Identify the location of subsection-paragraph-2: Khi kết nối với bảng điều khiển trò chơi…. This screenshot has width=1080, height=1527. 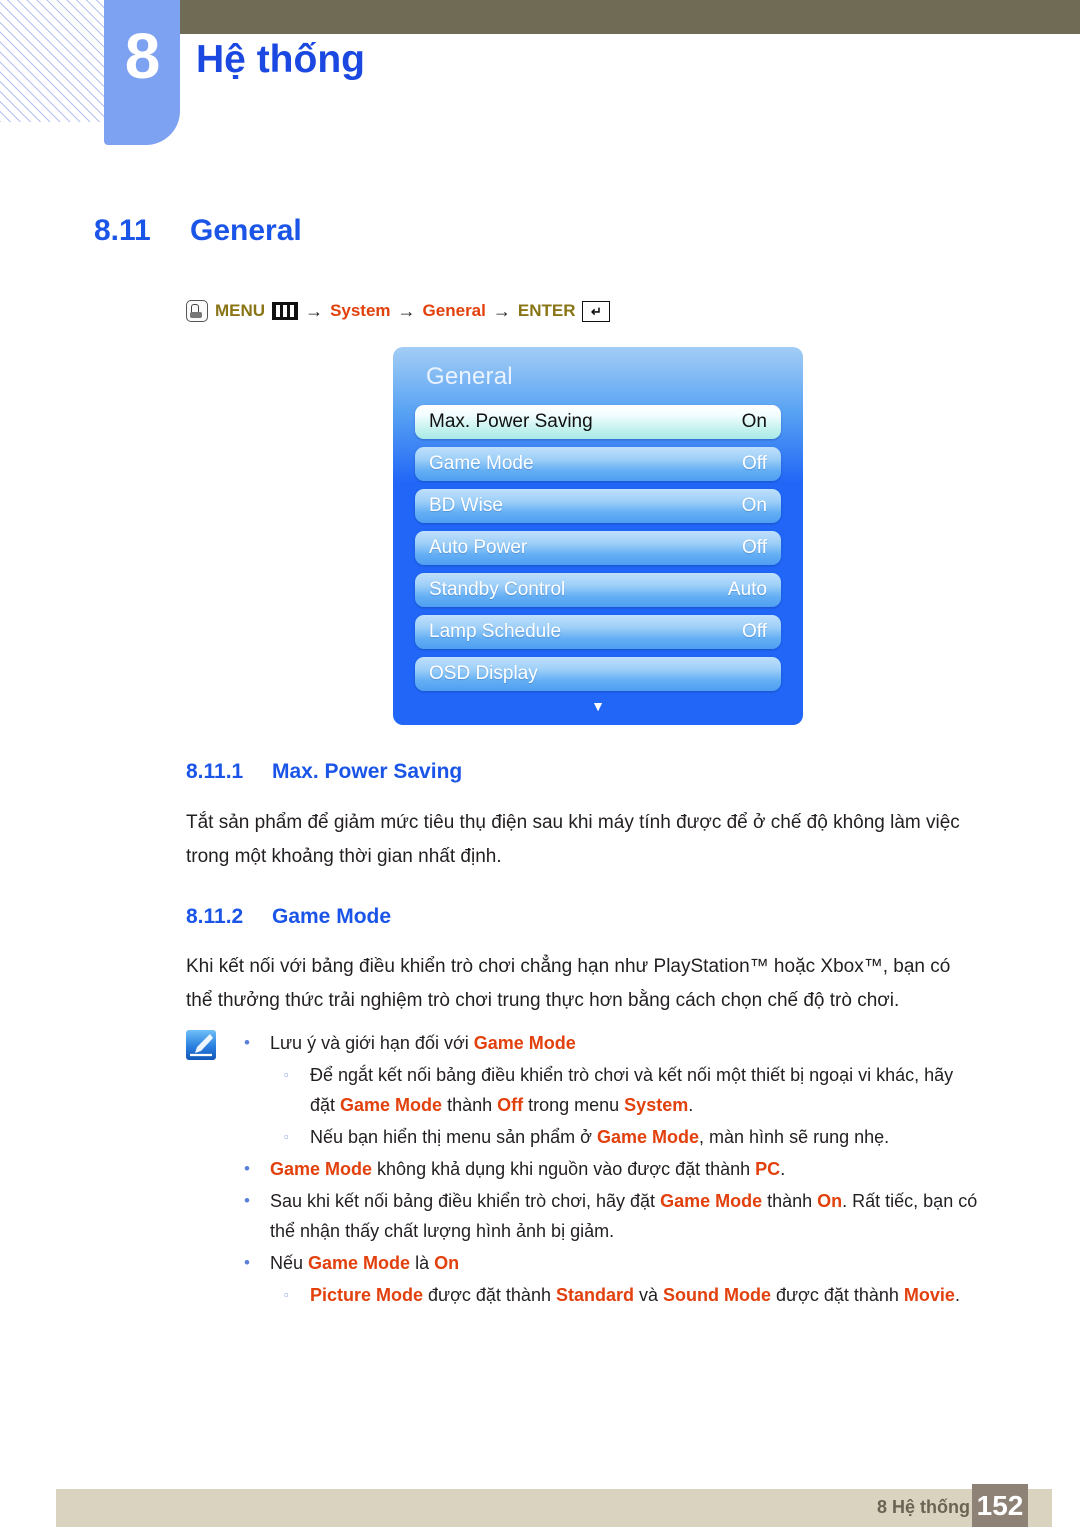
(568, 983).